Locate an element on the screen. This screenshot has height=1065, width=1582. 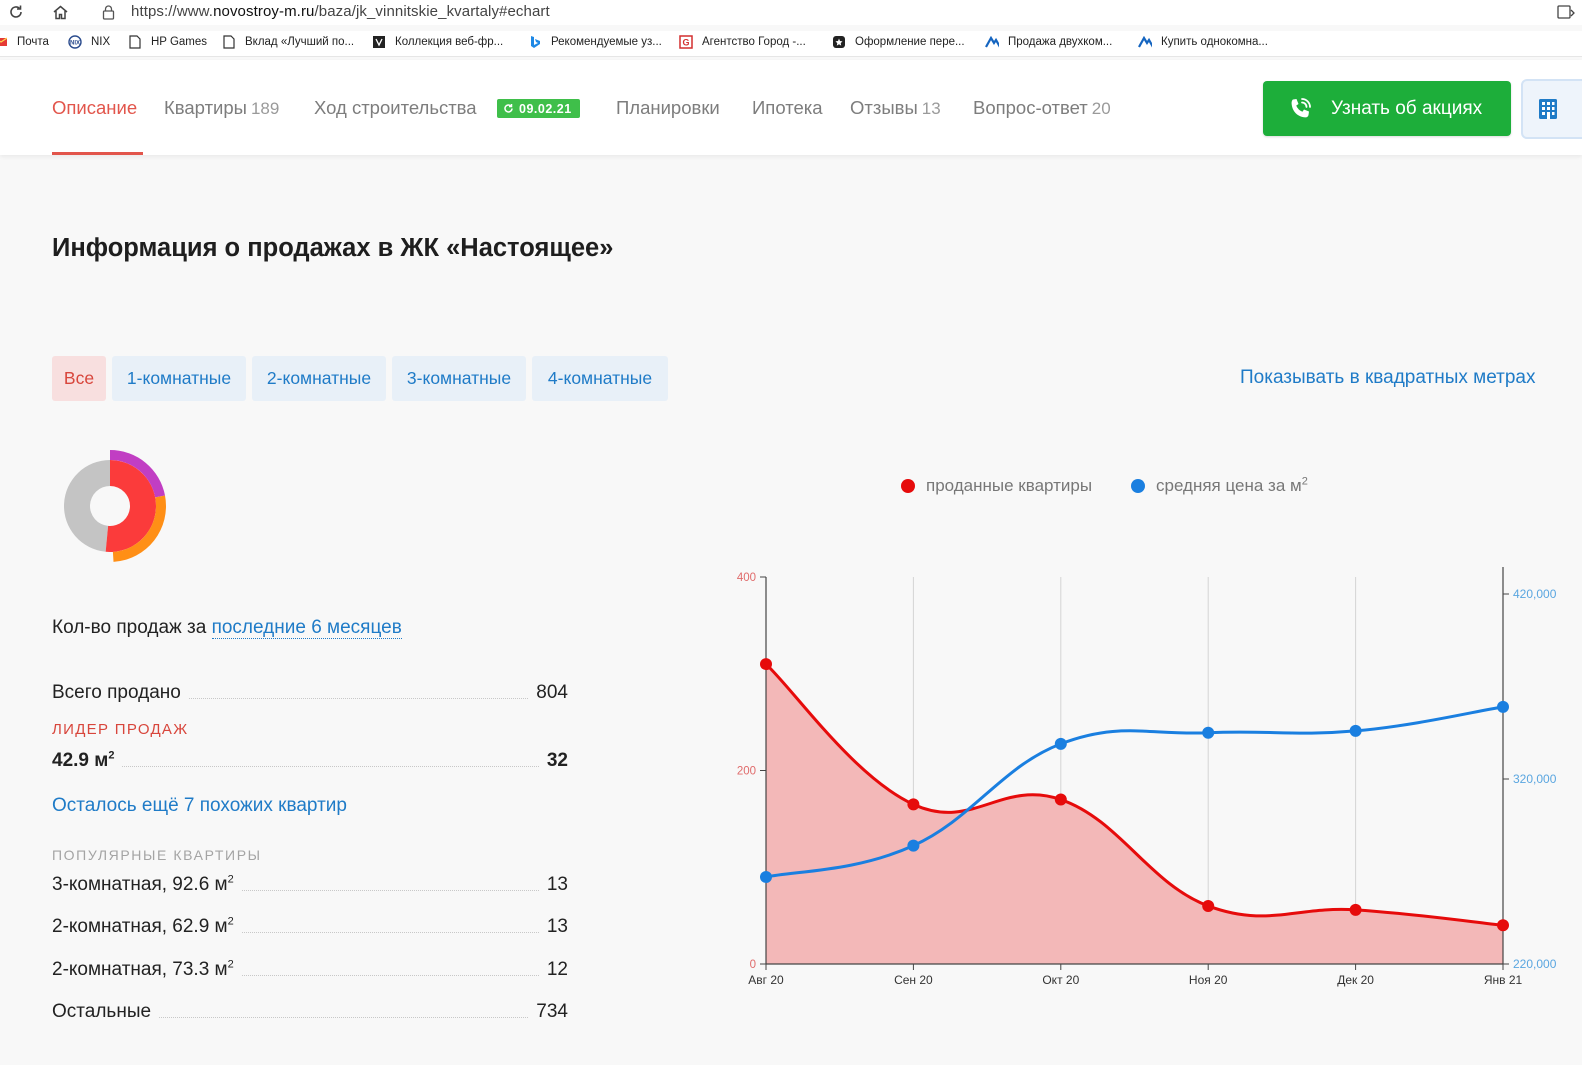
nix-icon: NIX is located at coordinates (75, 42).